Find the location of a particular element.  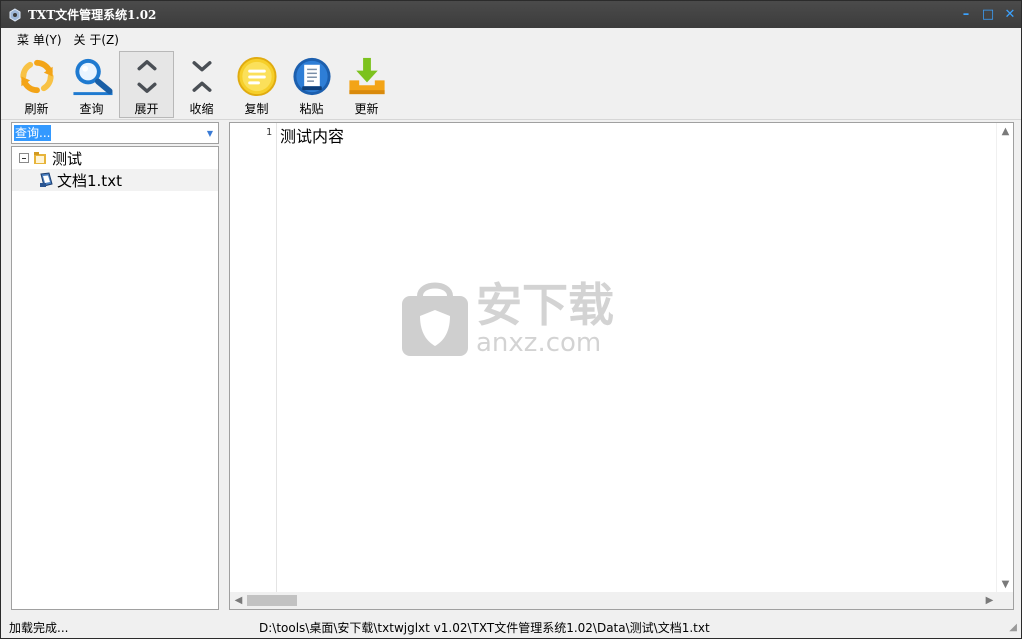

search-button: 查询 is located at coordinates (91, 84).